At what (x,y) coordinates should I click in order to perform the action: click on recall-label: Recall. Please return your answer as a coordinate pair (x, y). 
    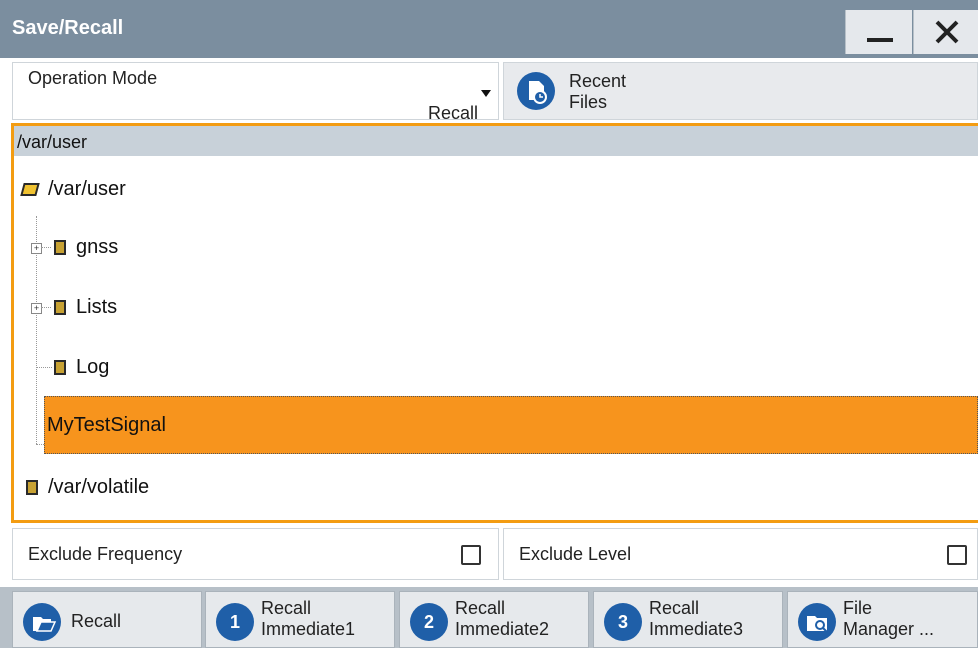
    Looking at the image, I should click on (96, 621).